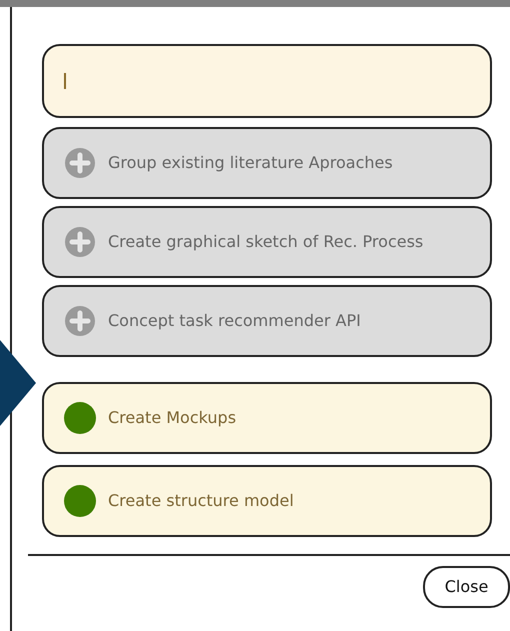  Describe the element at coordinates (172, 418) in the screenshot. I see `task-label: Create Mockups` at that location.